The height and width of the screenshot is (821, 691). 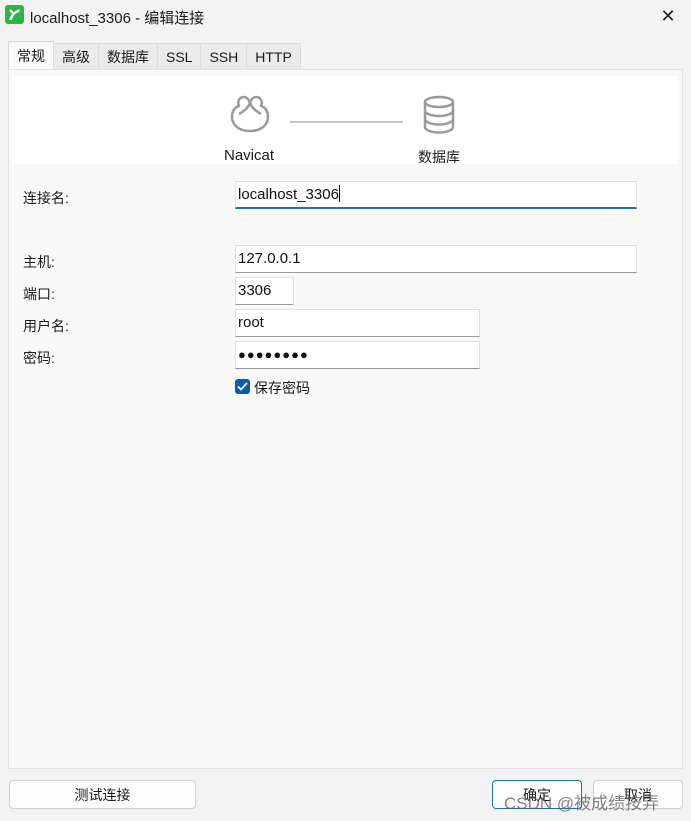 I want to click on test-connection-button: 测试连接, so click(x=102, y=794).